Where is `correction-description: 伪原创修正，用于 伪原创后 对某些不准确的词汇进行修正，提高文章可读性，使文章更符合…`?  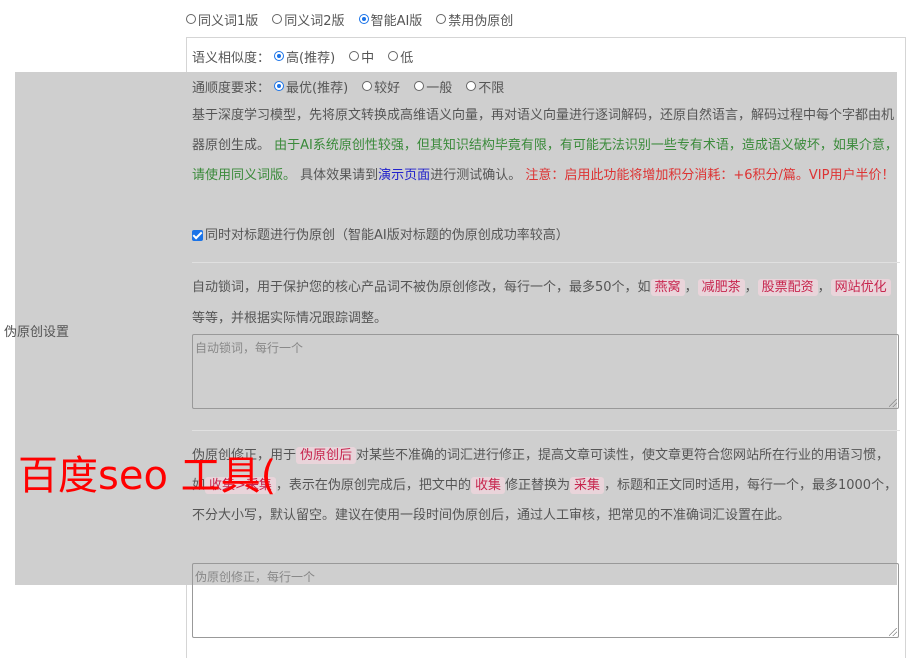
correction-description: 伪原创修正，用于 伪原创后 对某些不准确的词汇进行修正，提高文章可读性，使文章更符合… is located at coordinates (545, 485).